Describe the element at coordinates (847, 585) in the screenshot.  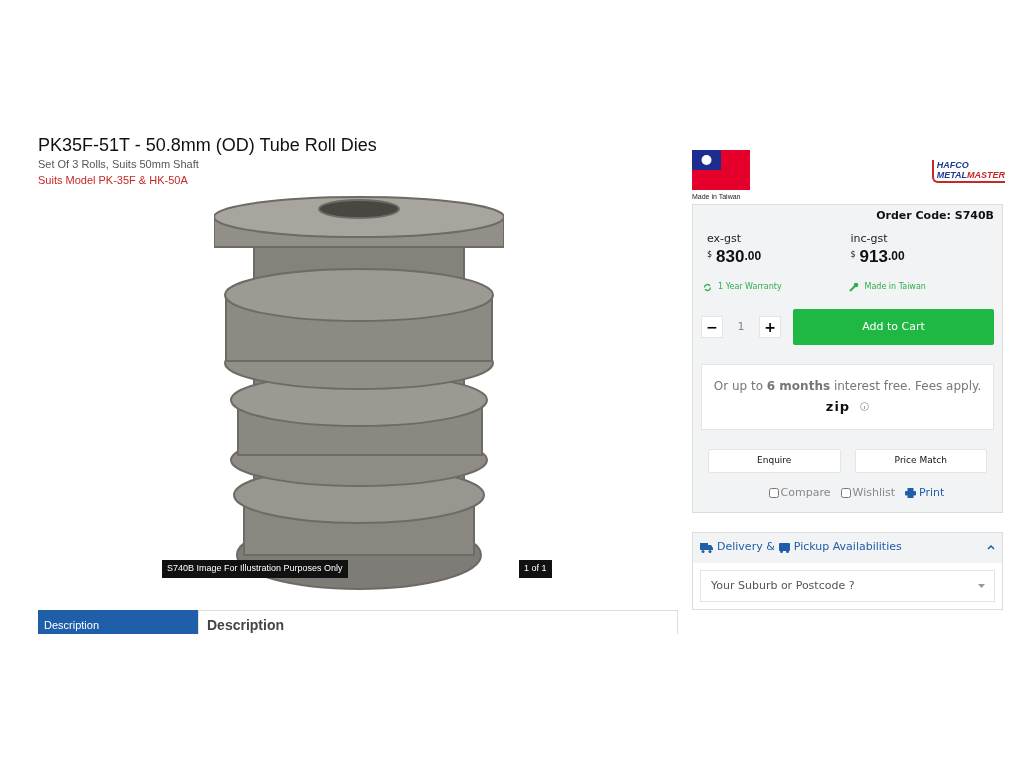
I see `postcode-dropdown: Your Suburb or Postcode ?` at that location.